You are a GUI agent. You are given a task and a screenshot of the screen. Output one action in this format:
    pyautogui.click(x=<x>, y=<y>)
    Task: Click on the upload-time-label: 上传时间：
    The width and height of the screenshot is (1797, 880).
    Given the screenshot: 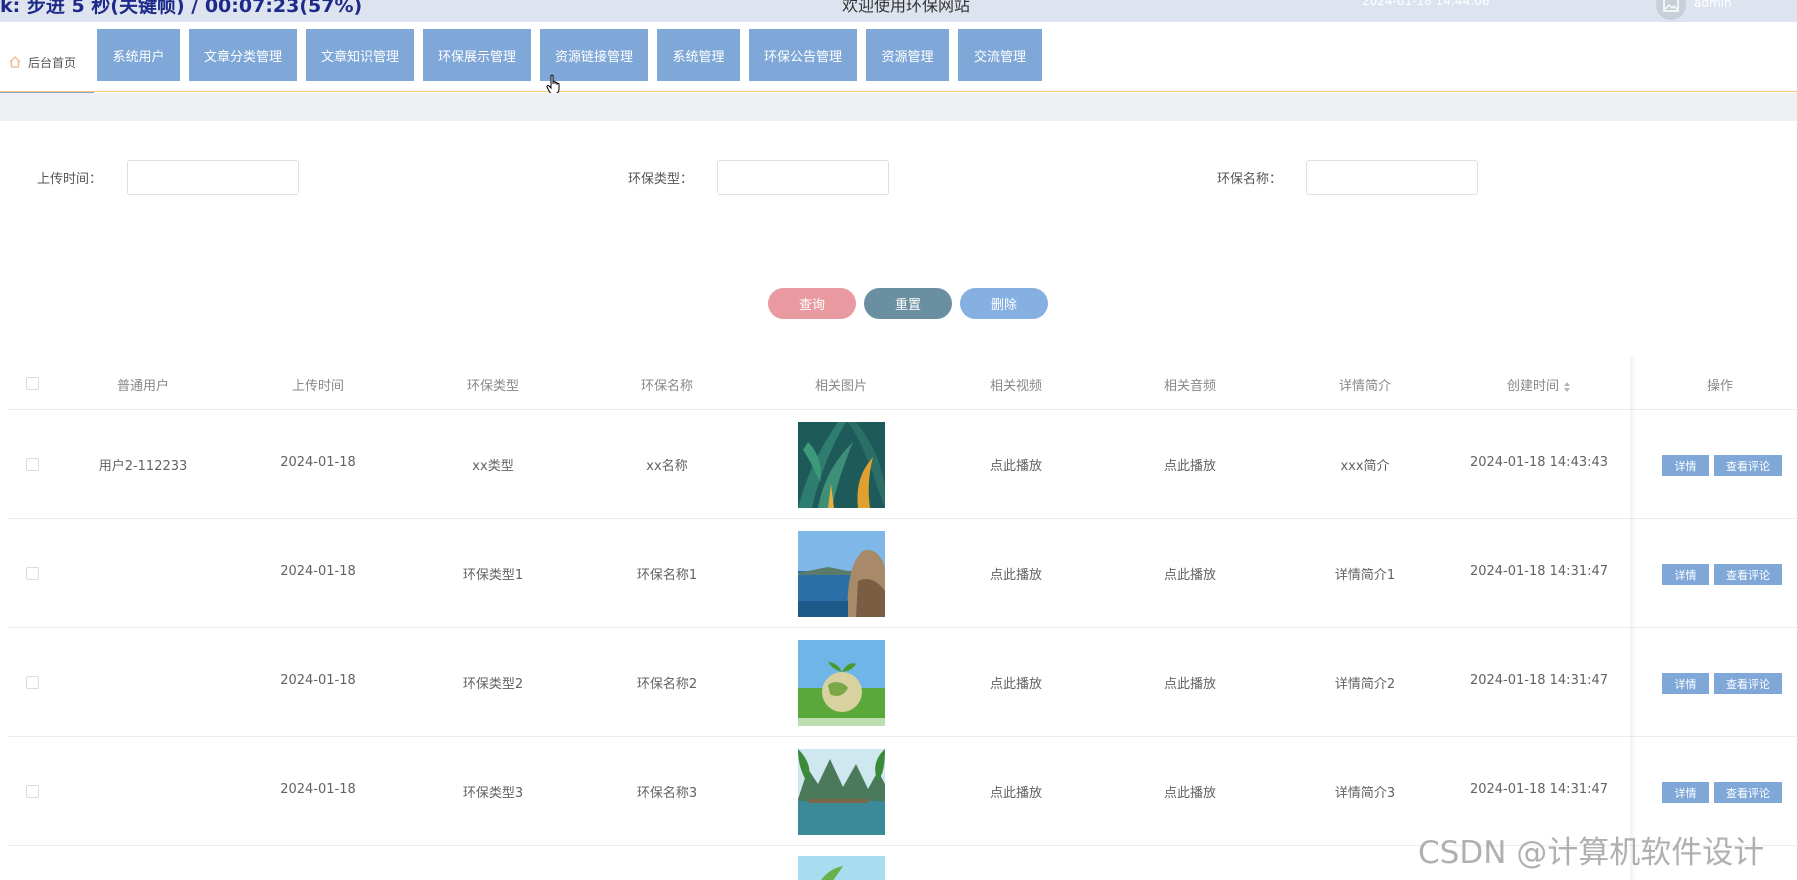 What is the action you would take?
    pyautogui.click(x=70, y=179)
    